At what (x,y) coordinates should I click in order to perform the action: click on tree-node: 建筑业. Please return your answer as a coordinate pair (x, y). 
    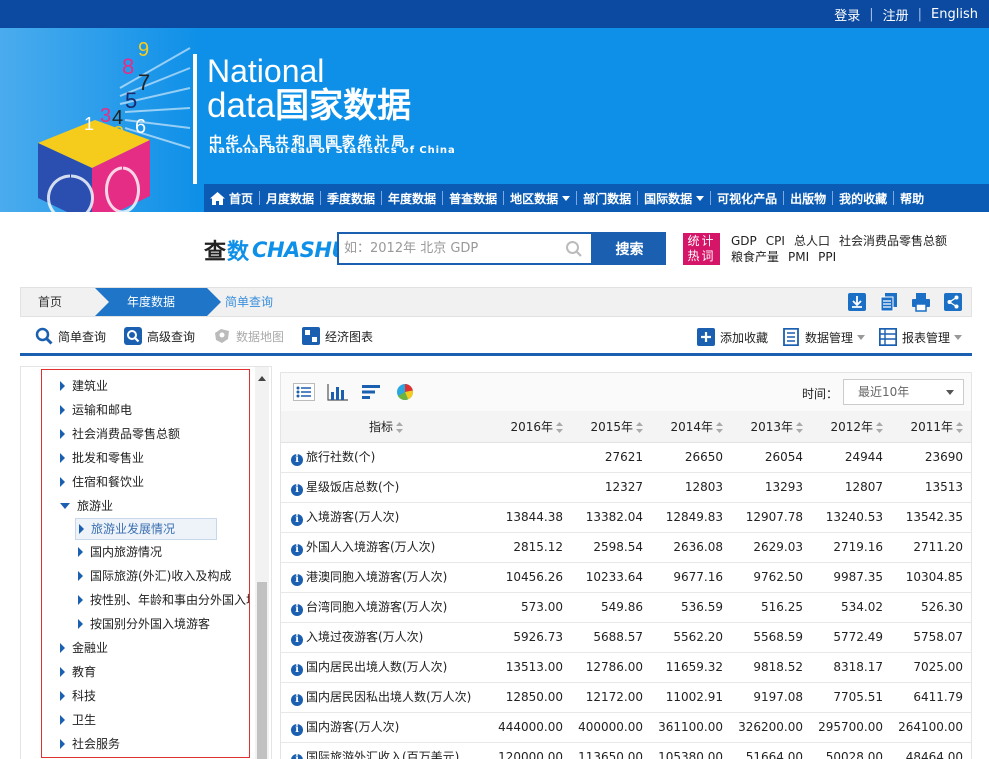
    Looking at the image, I should click on (145, 386).